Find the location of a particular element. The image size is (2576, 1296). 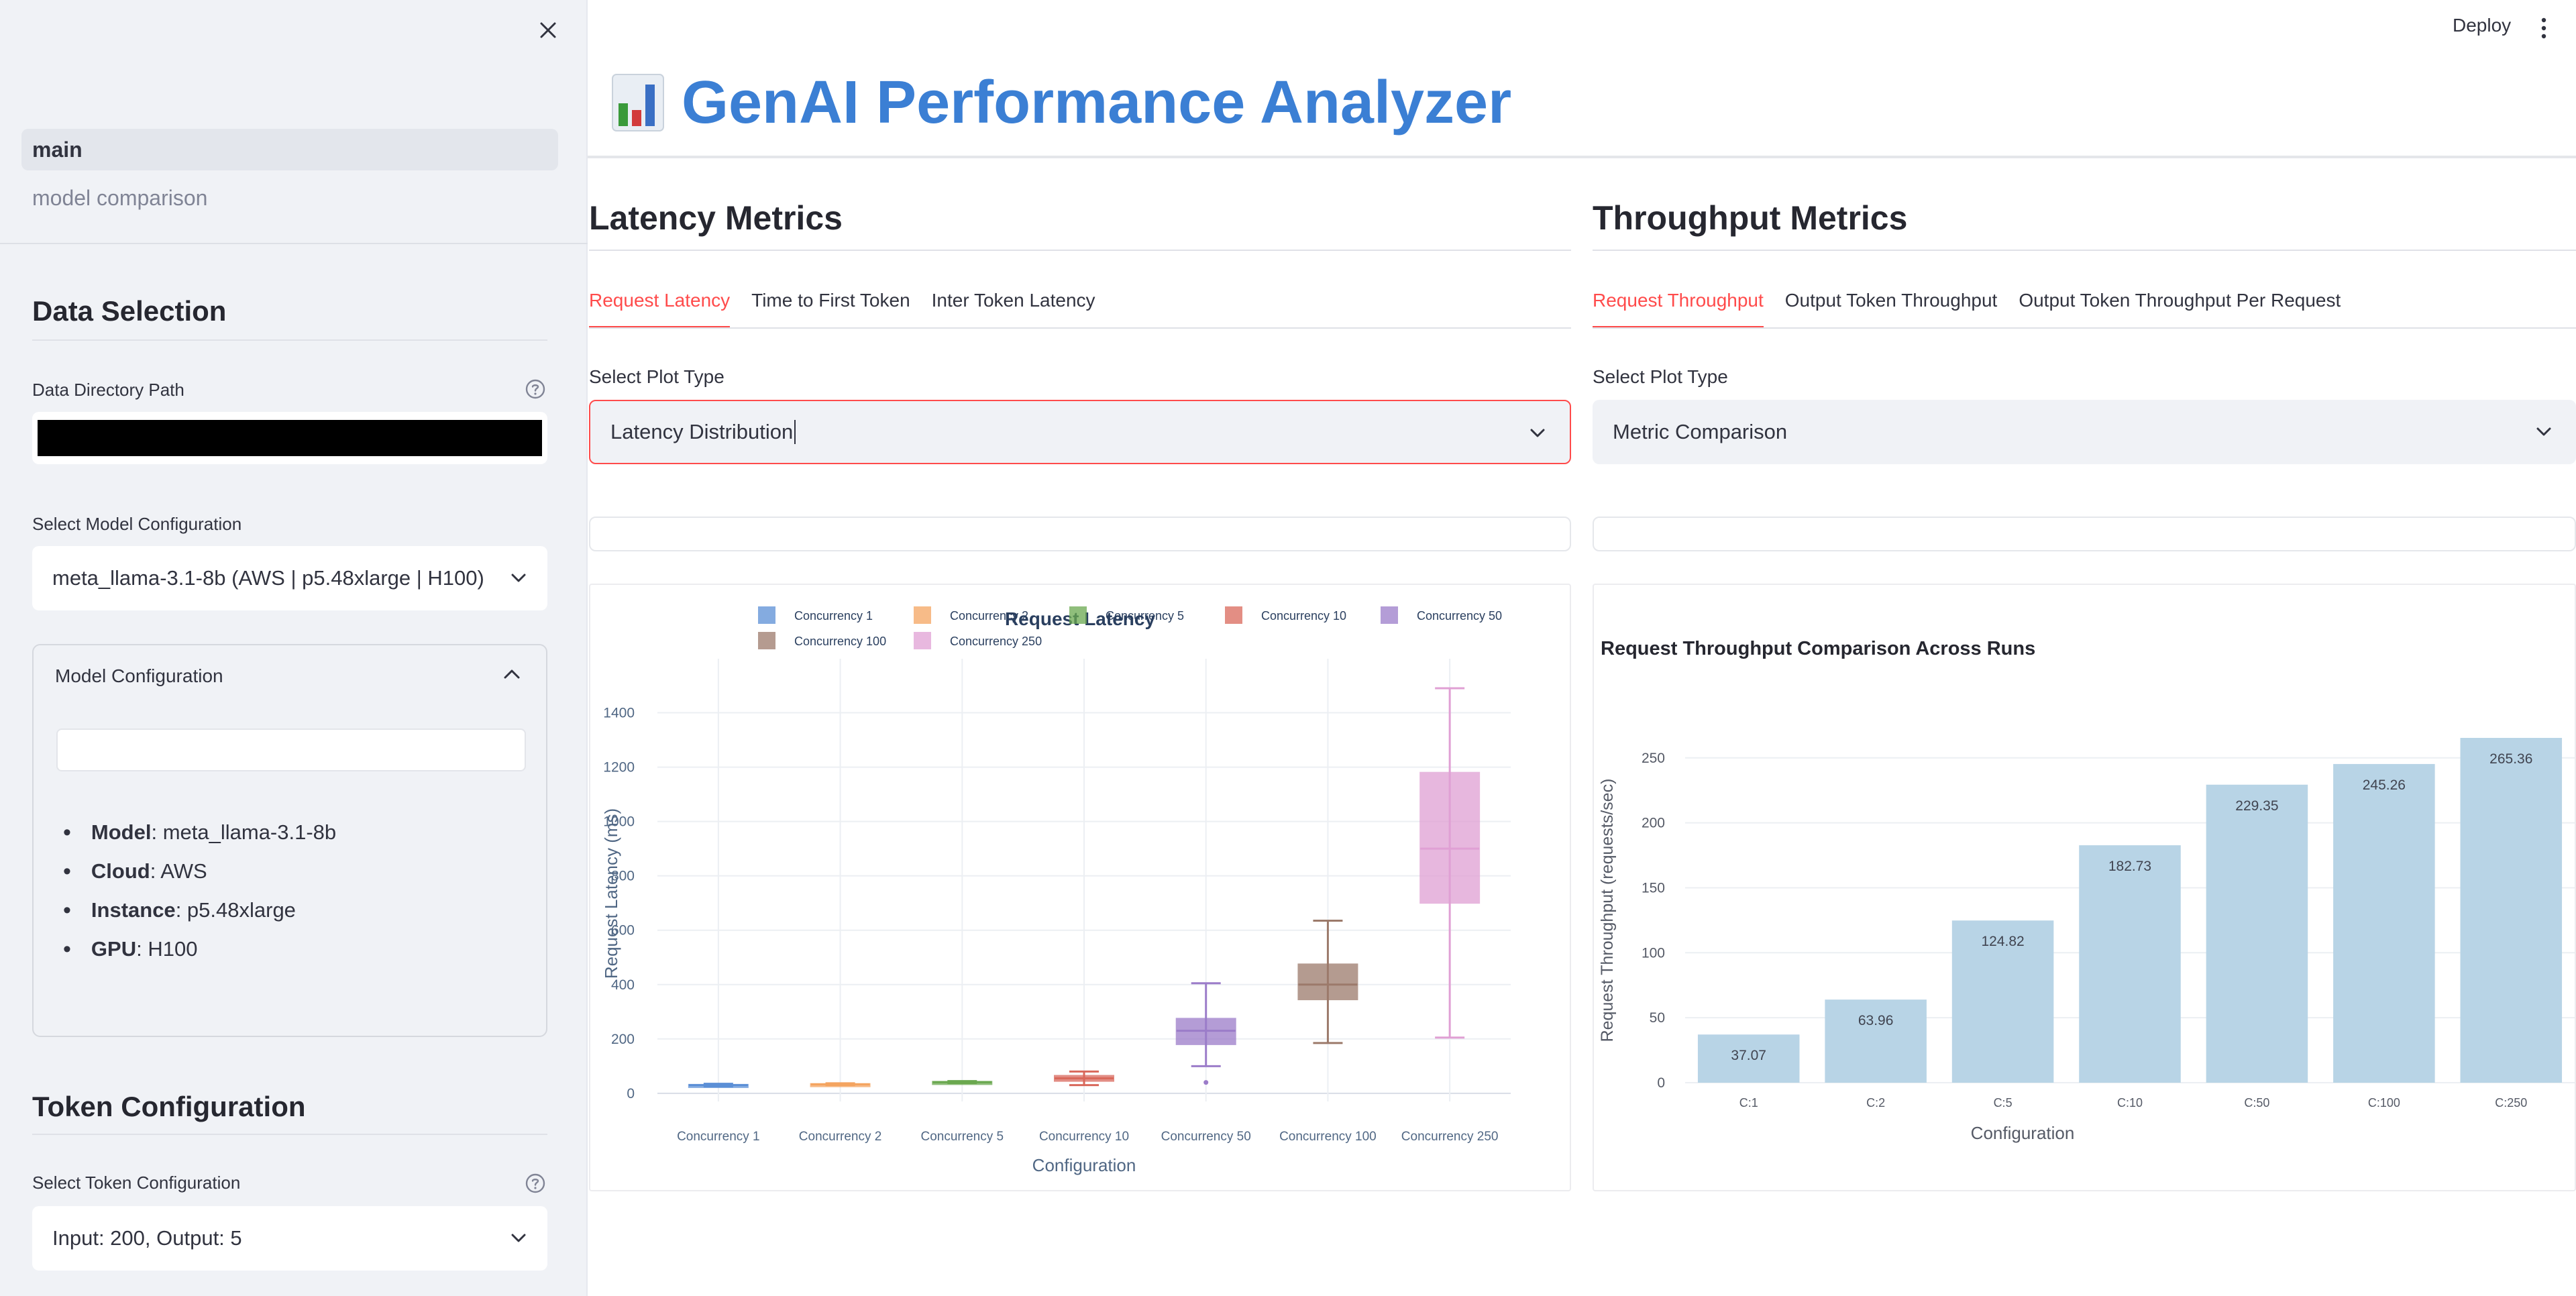

legend-label: Concurrency 100 is located at coordinates (840, 641).